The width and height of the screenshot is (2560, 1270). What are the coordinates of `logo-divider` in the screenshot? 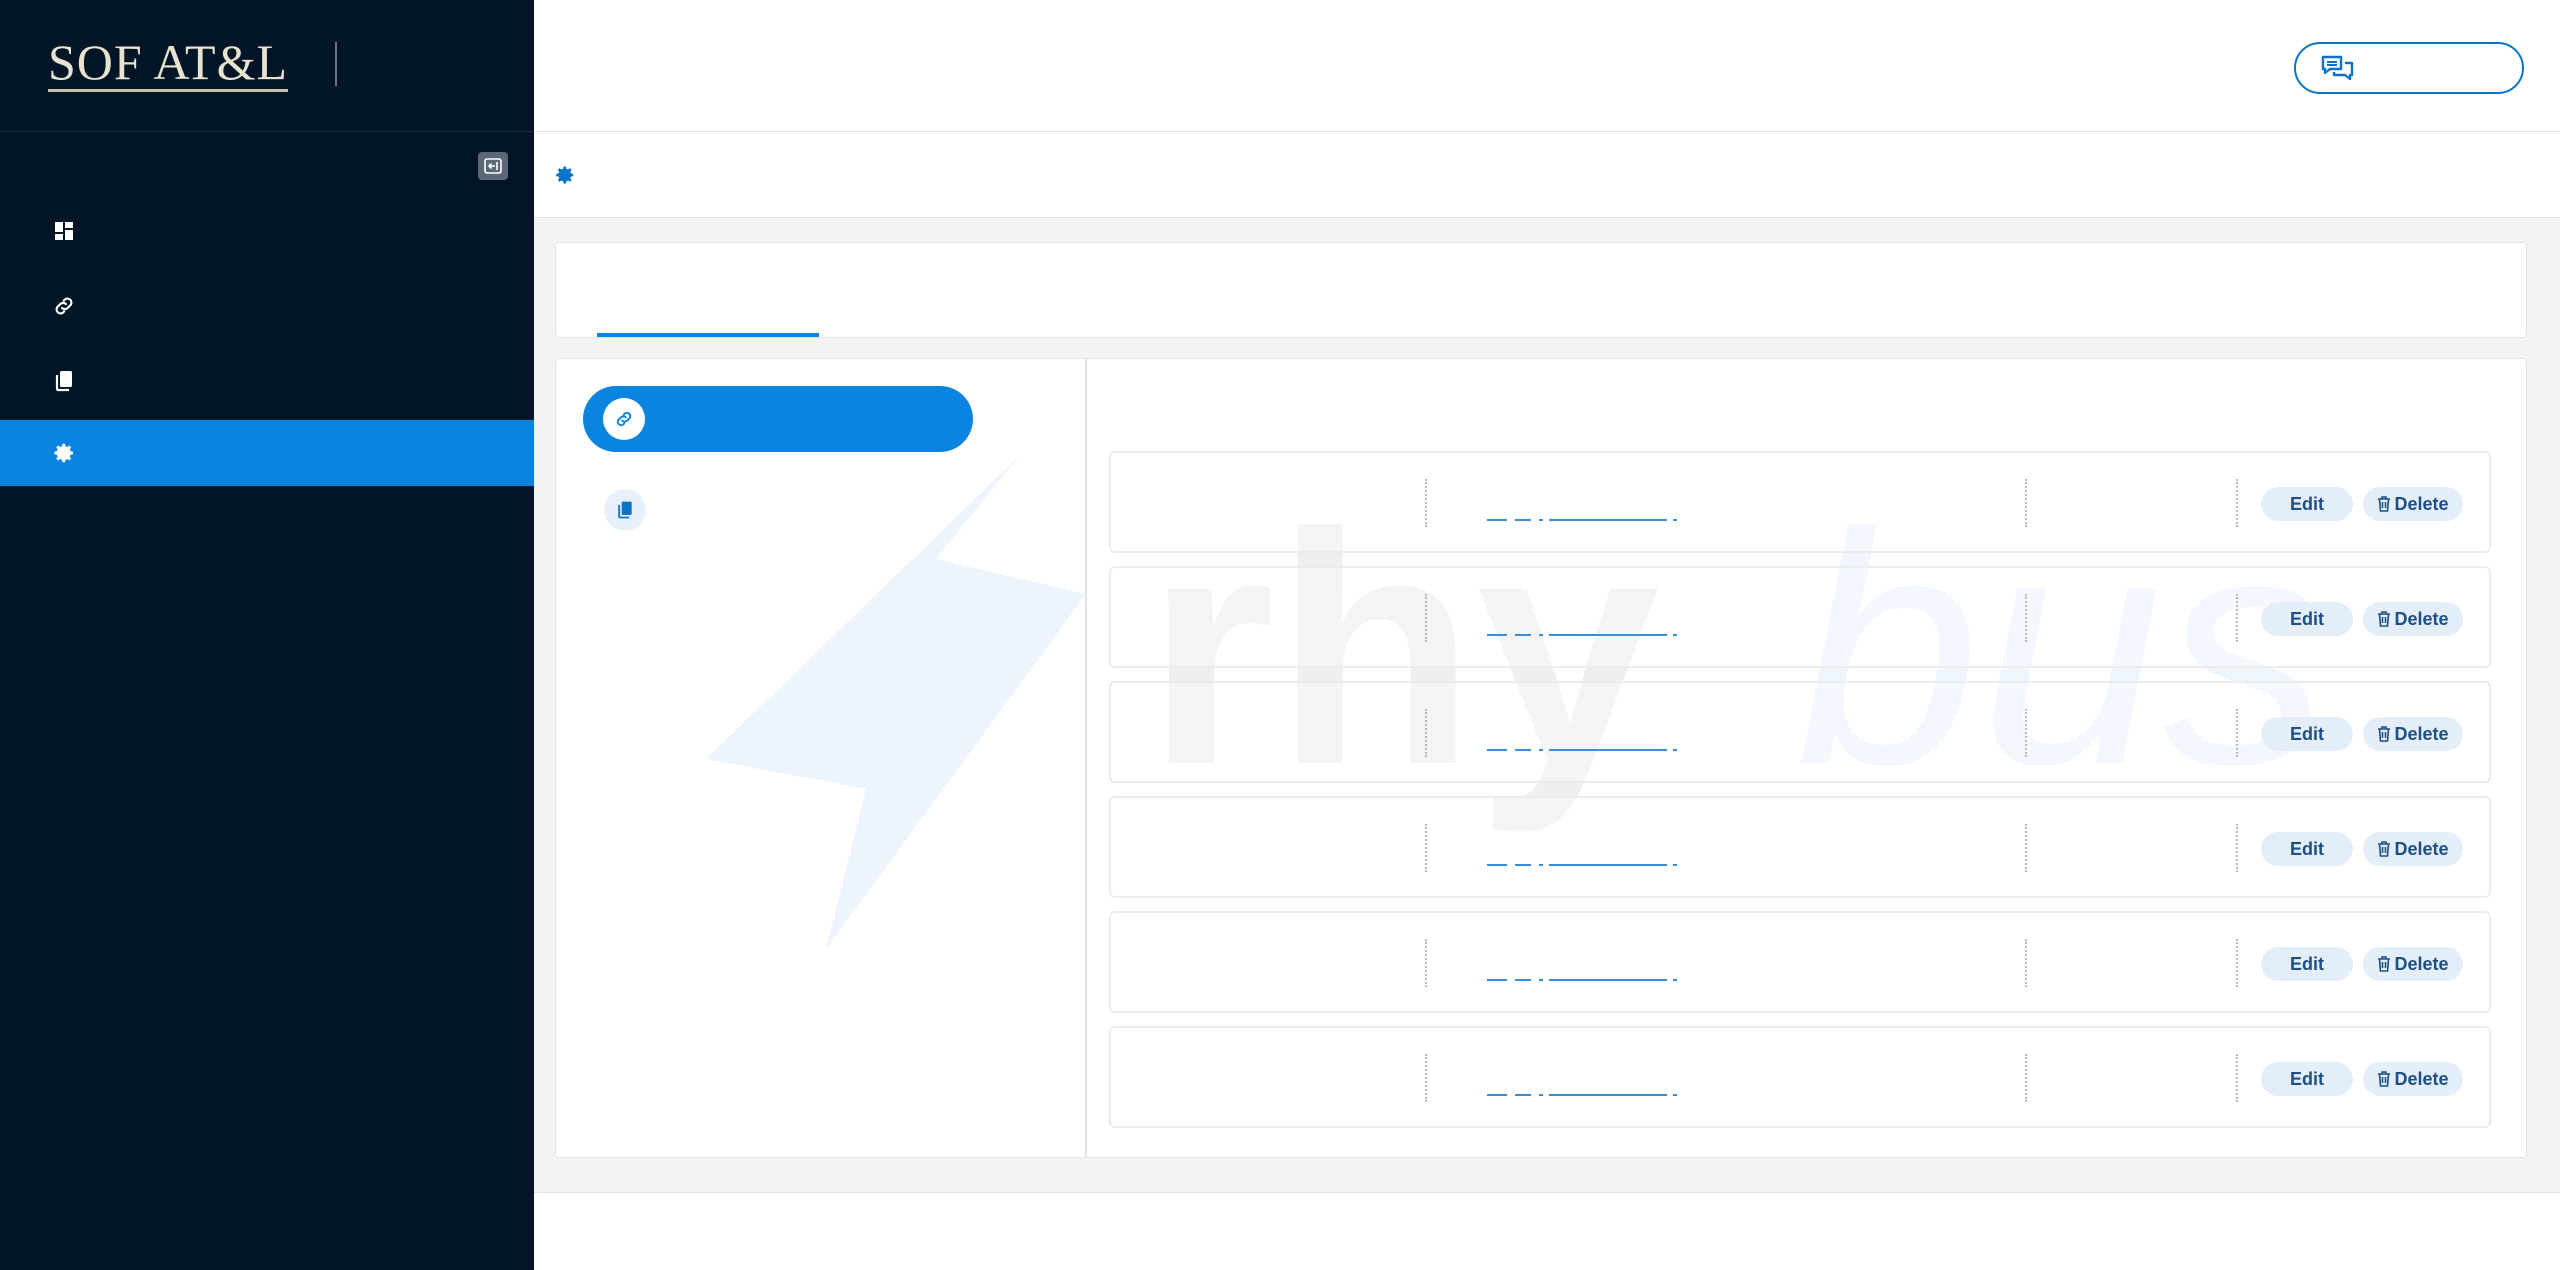 It's located at (336, 64).